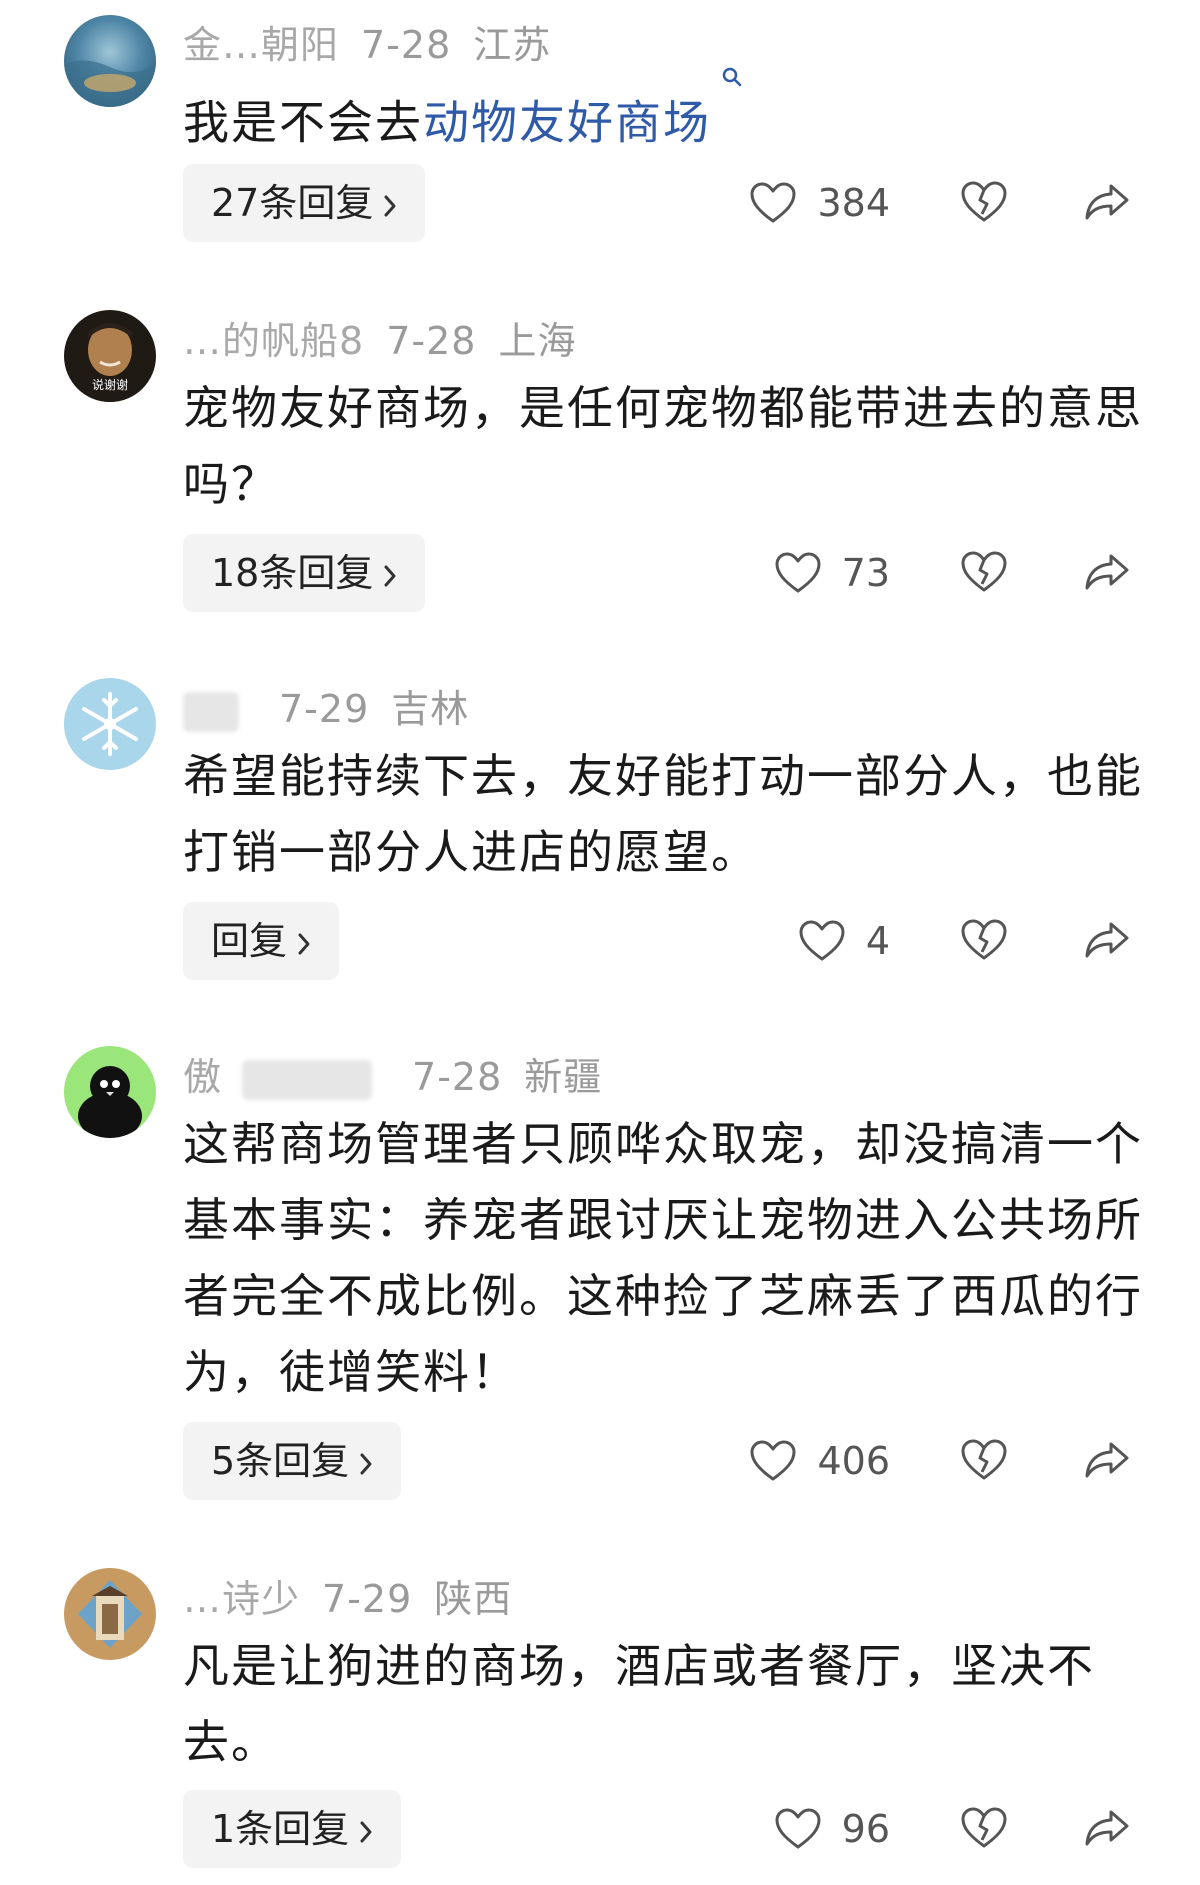 The image size is (1200, 1885). What do you see at coordinates (865, 1829) in the screenshot?
I see `like-count: 96` at bounding box center [865, 1829].